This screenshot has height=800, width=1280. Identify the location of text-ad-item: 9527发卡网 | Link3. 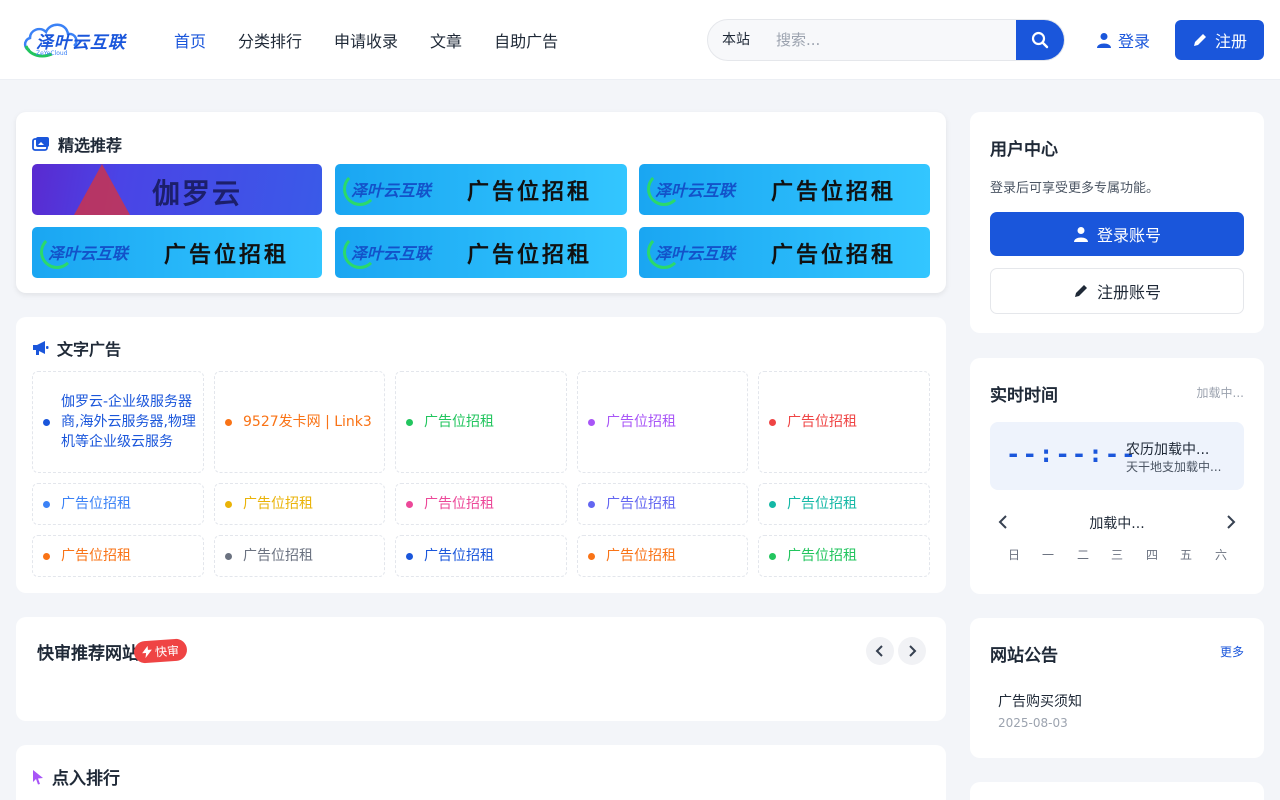
(299, 422).